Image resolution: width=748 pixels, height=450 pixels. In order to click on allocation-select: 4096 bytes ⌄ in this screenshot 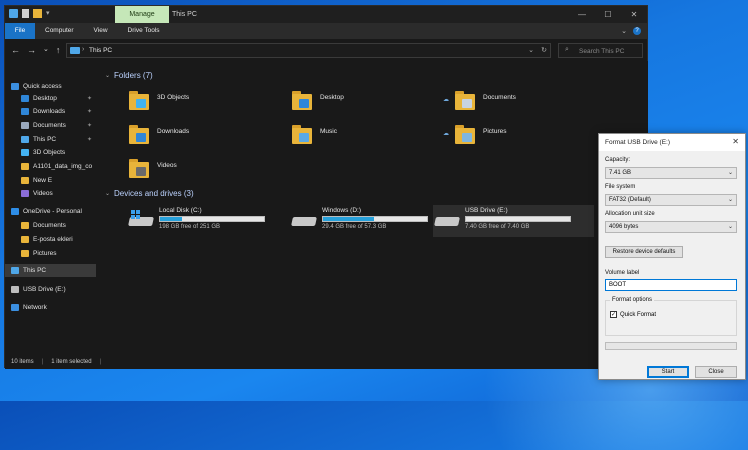, I will do `click(671, 227)`.